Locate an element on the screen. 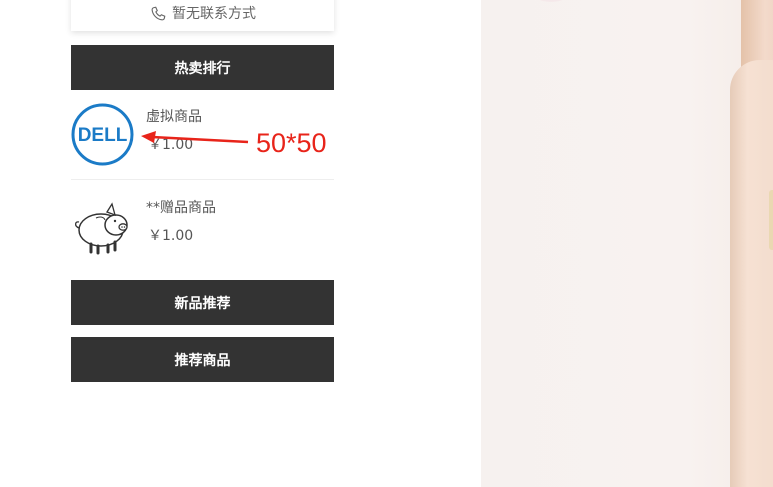 The height and width of the screenshot is (487, 773). recommended-products-header: 推荐商品 is located at coordinates (202, 359).